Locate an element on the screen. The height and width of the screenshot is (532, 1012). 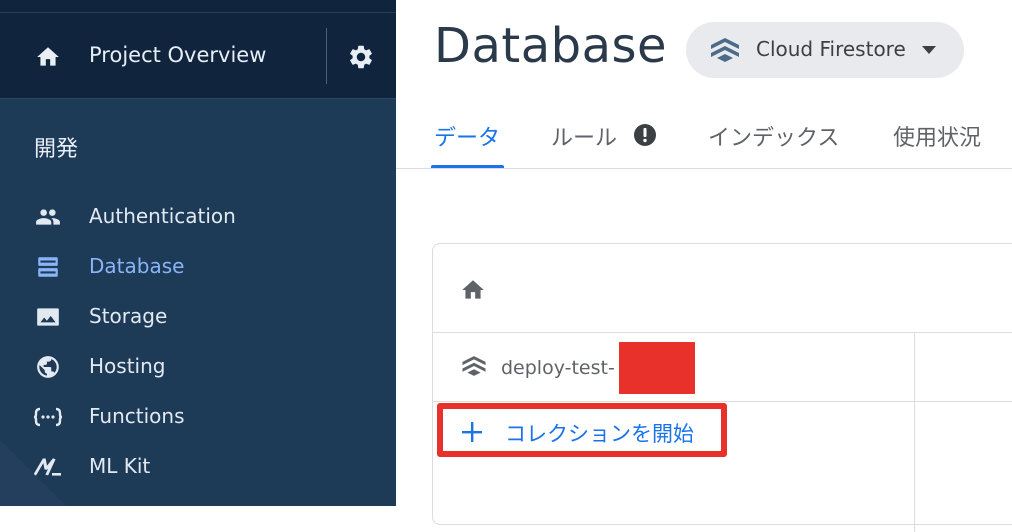
sidebar-item-label: Storage is located at coordinates (128, 316).